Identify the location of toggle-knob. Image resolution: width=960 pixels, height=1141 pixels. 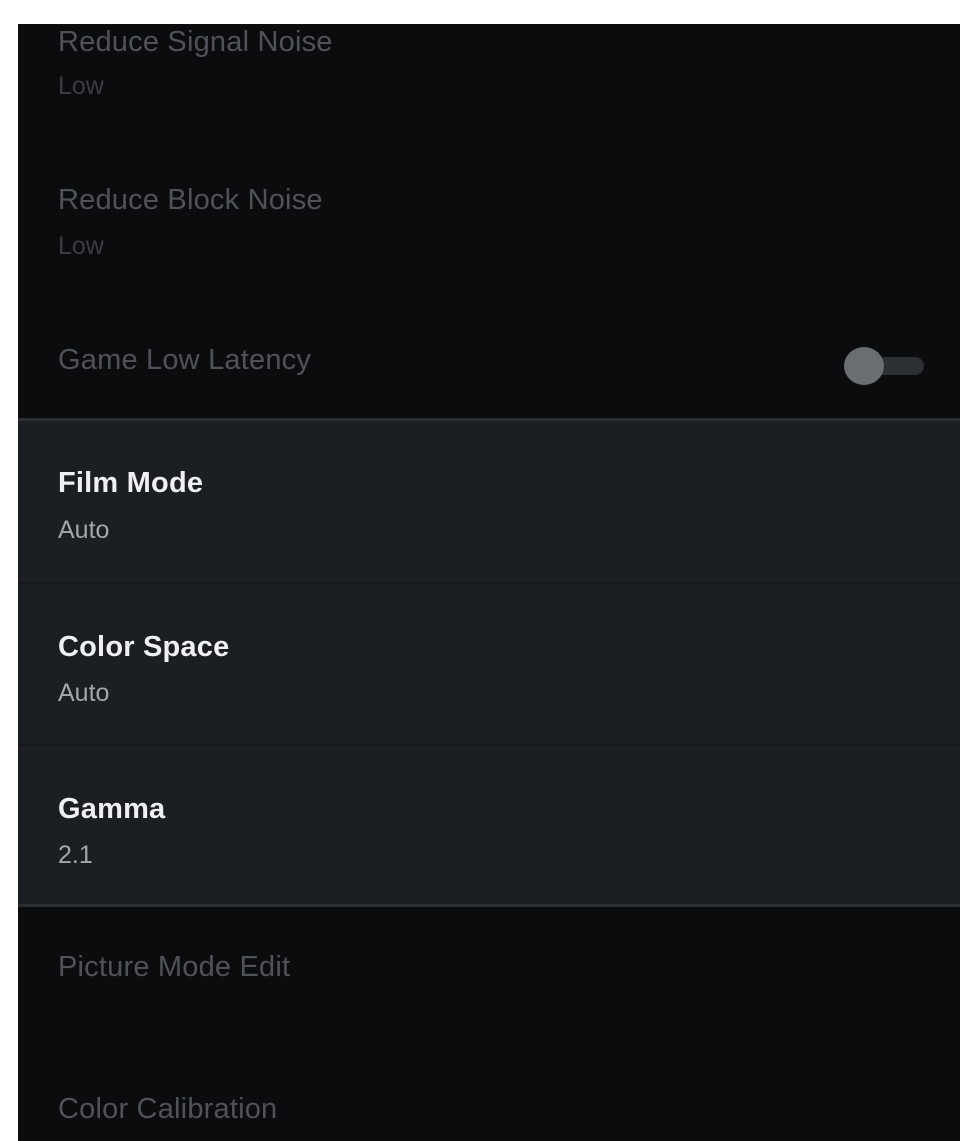
(864, 366).